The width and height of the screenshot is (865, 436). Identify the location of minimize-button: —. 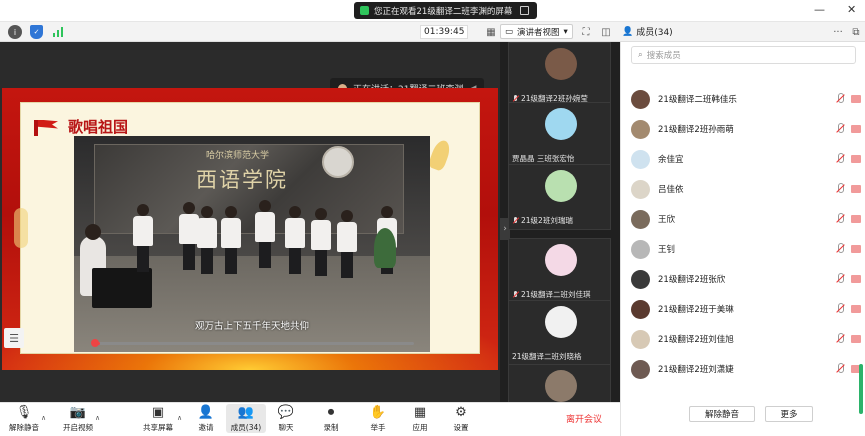
(819, 9).